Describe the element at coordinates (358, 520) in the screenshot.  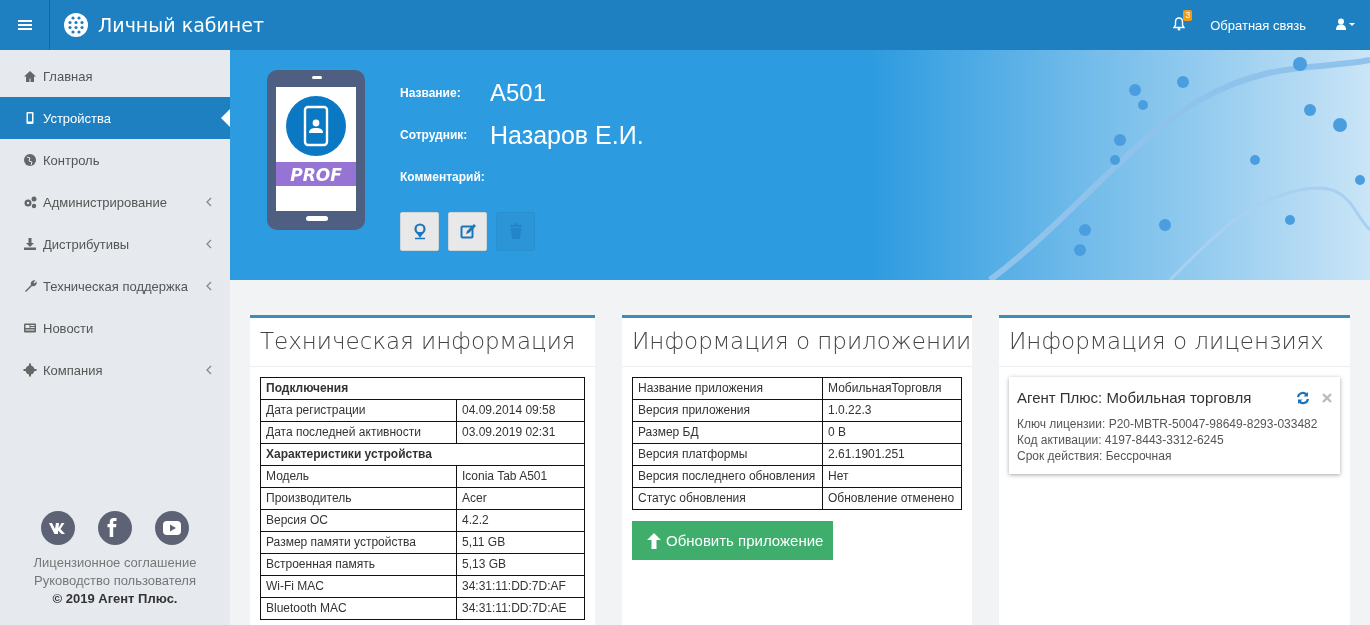
I see `table-cell: Версия ОС` at that location.